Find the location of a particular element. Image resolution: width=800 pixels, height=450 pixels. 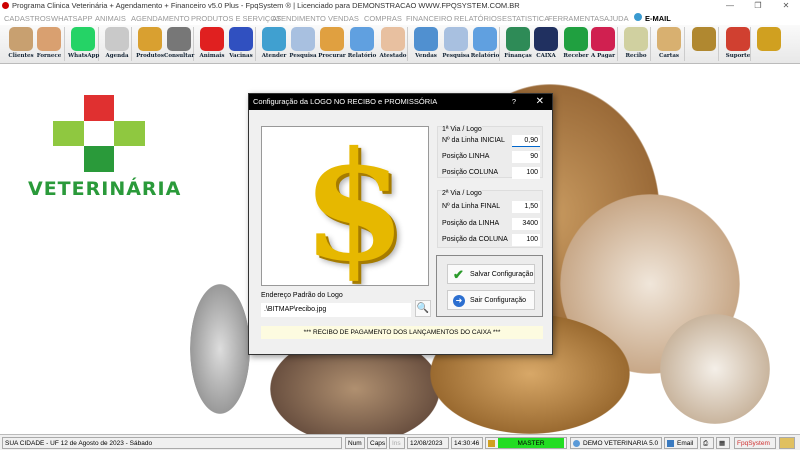

menu-estatistica: ESTATISTICA is located at coordinates (525, 18).